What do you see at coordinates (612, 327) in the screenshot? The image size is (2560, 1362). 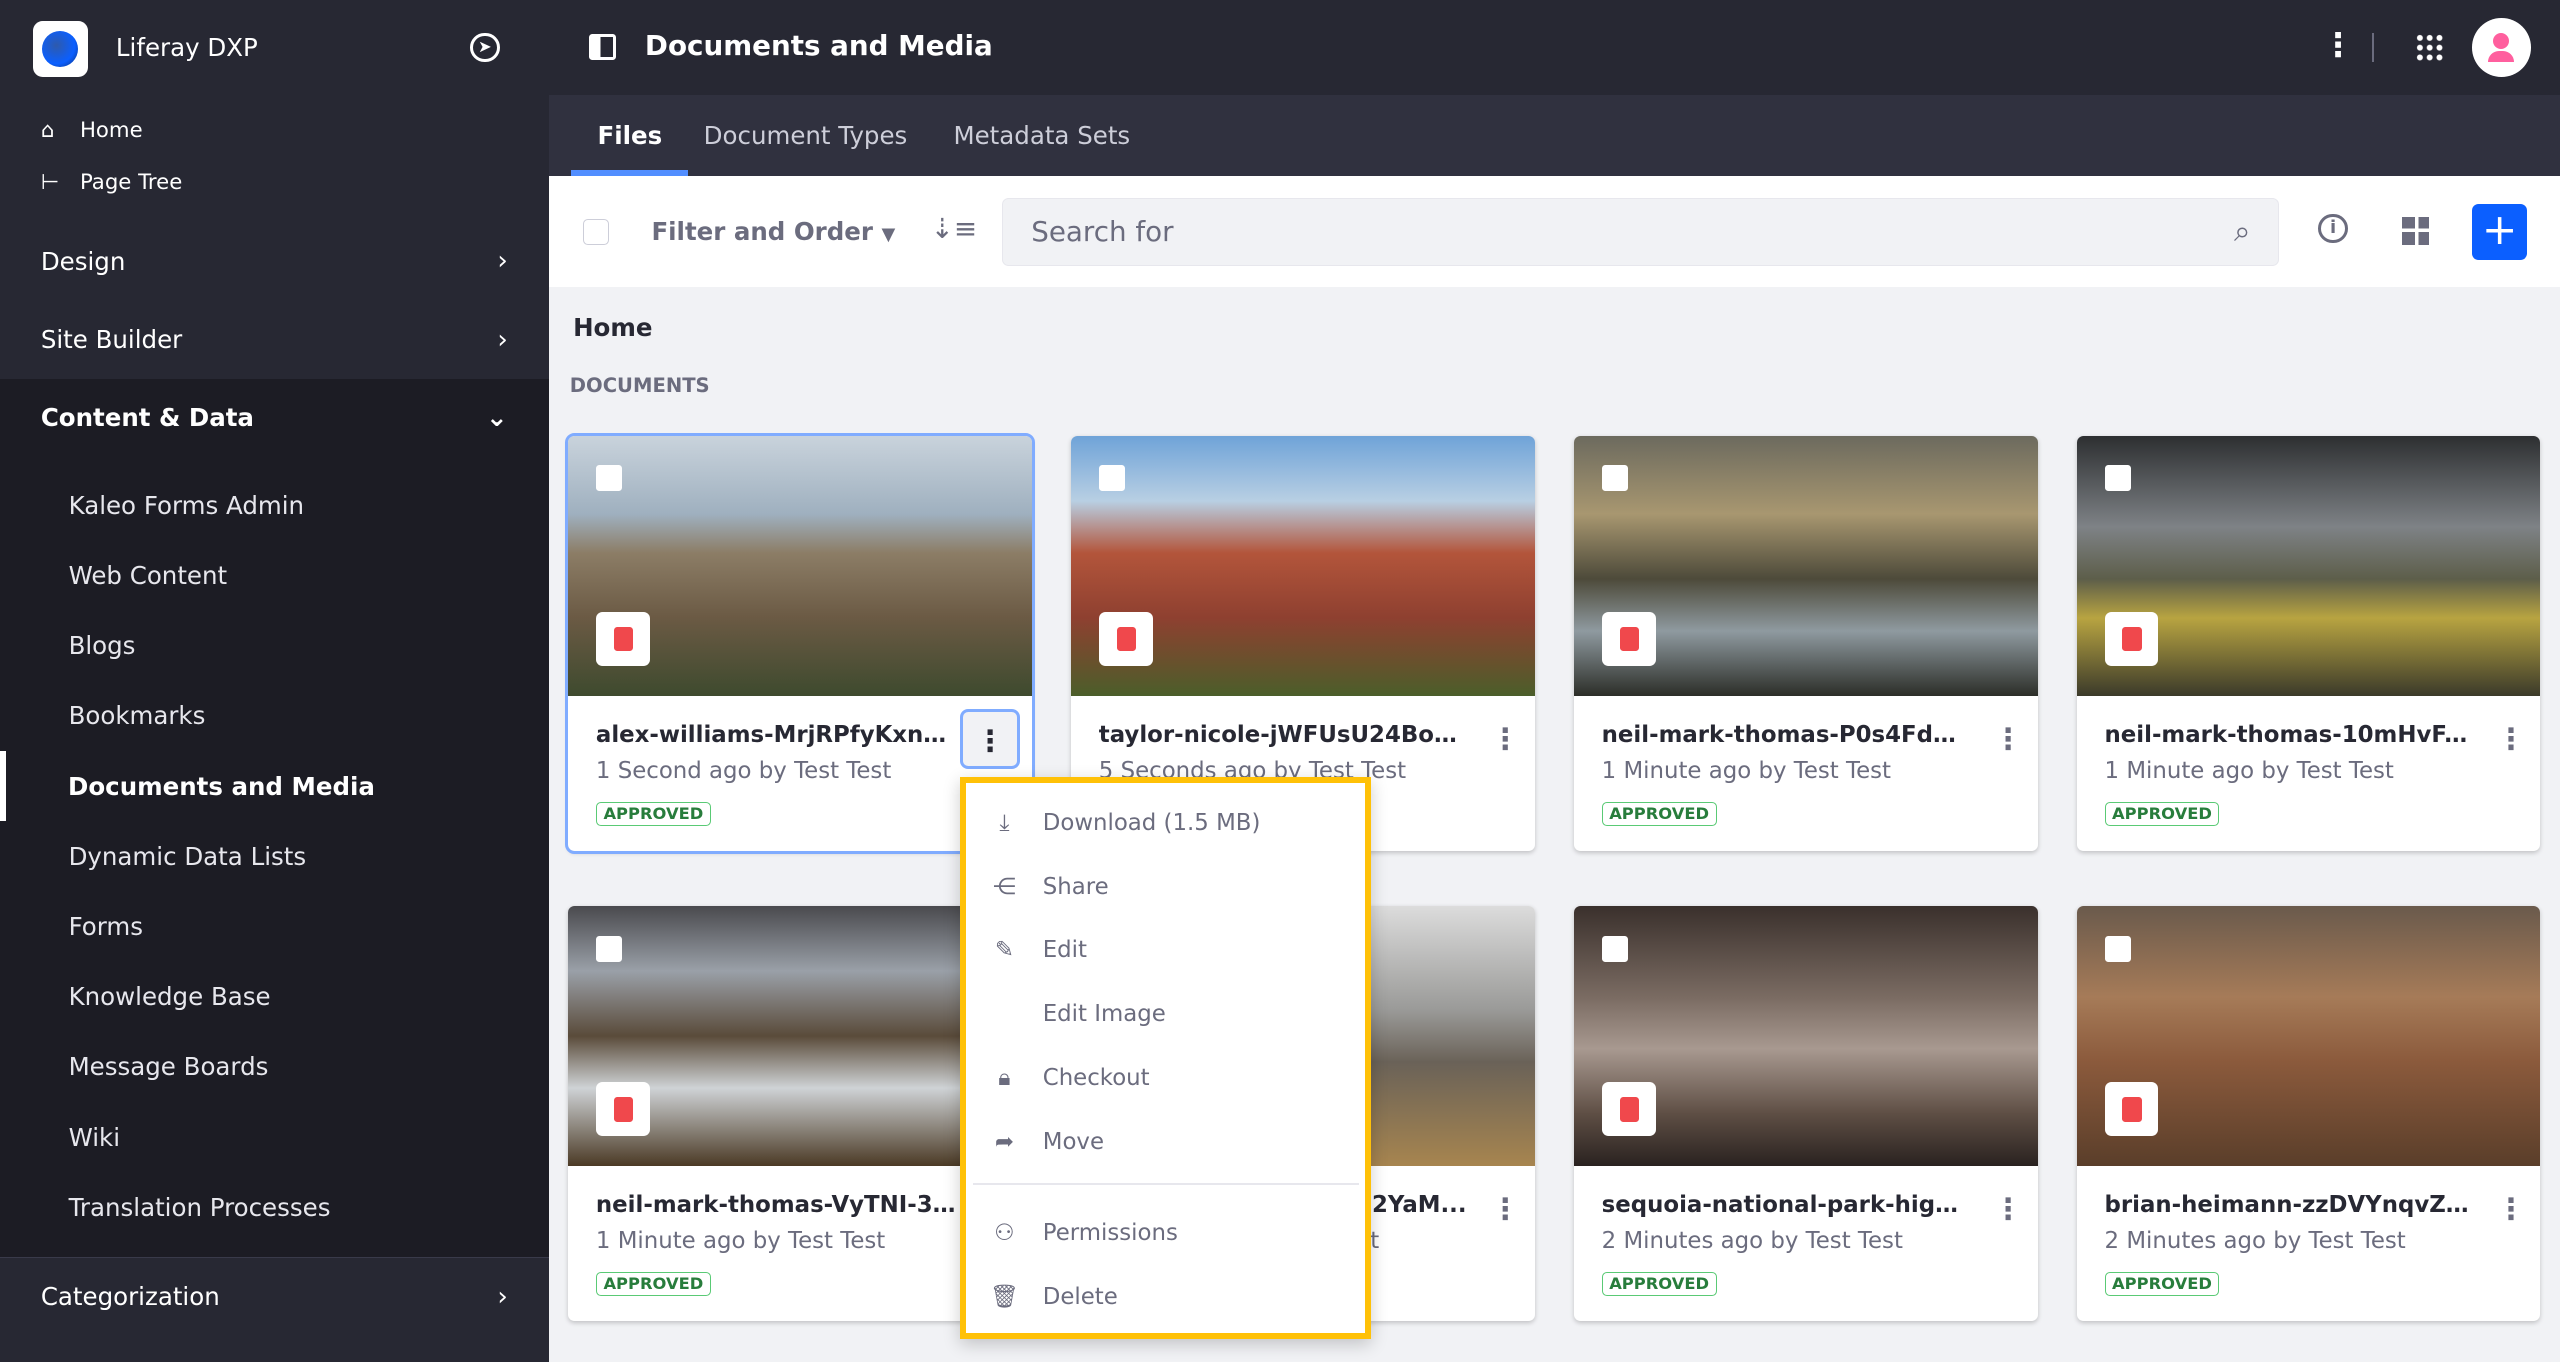 I see `breadcrumb: Home` at bounding box center [612, 327].